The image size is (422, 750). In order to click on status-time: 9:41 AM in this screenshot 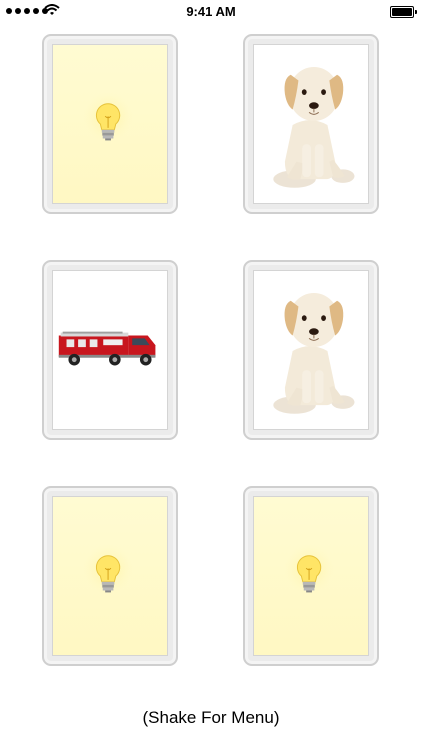, I will do `click(211, 11)`.